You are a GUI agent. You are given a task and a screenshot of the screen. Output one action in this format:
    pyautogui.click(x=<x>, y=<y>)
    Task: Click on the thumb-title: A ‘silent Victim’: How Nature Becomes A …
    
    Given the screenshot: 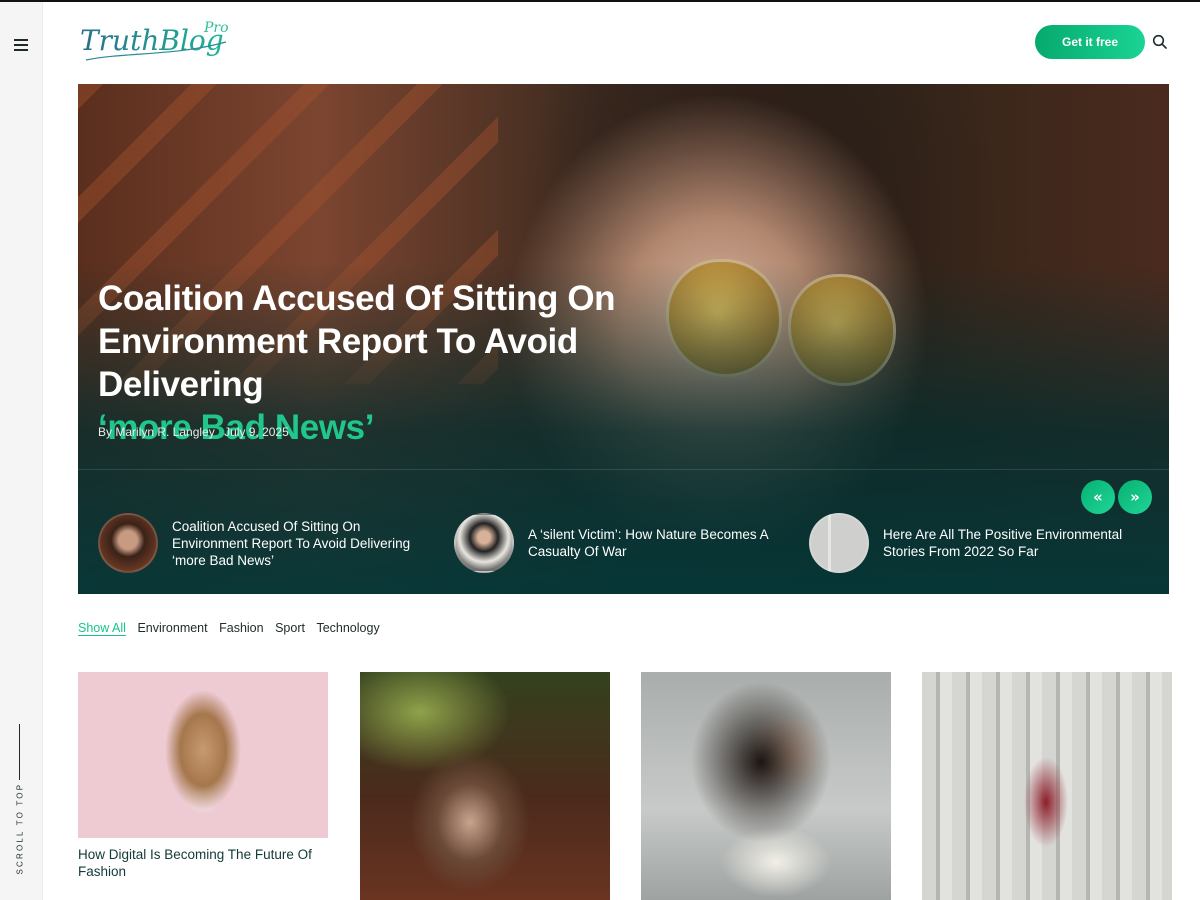 What is the action you would take?
    pyautogui.click(x=648, y=543)
    